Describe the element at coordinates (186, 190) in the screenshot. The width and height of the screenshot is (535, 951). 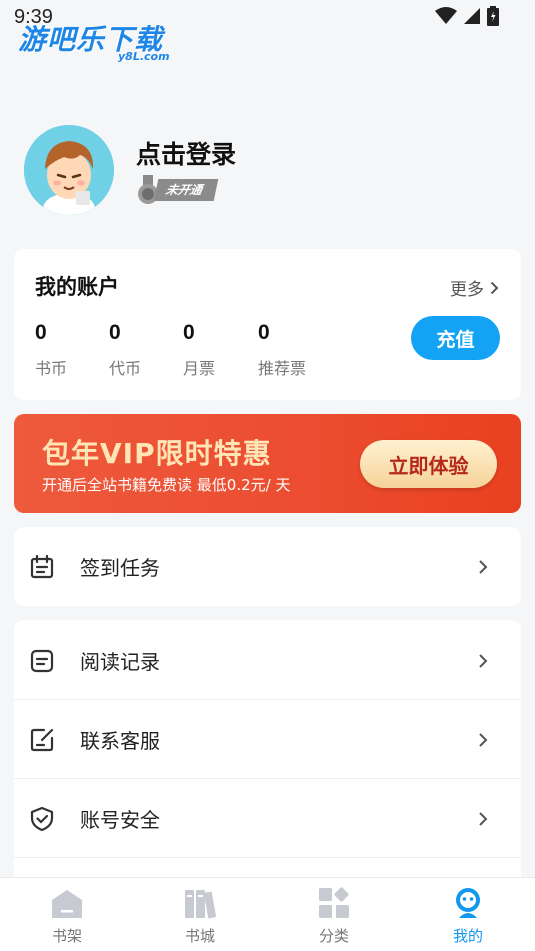
I see `vip-status-text: 未开通` at that location.